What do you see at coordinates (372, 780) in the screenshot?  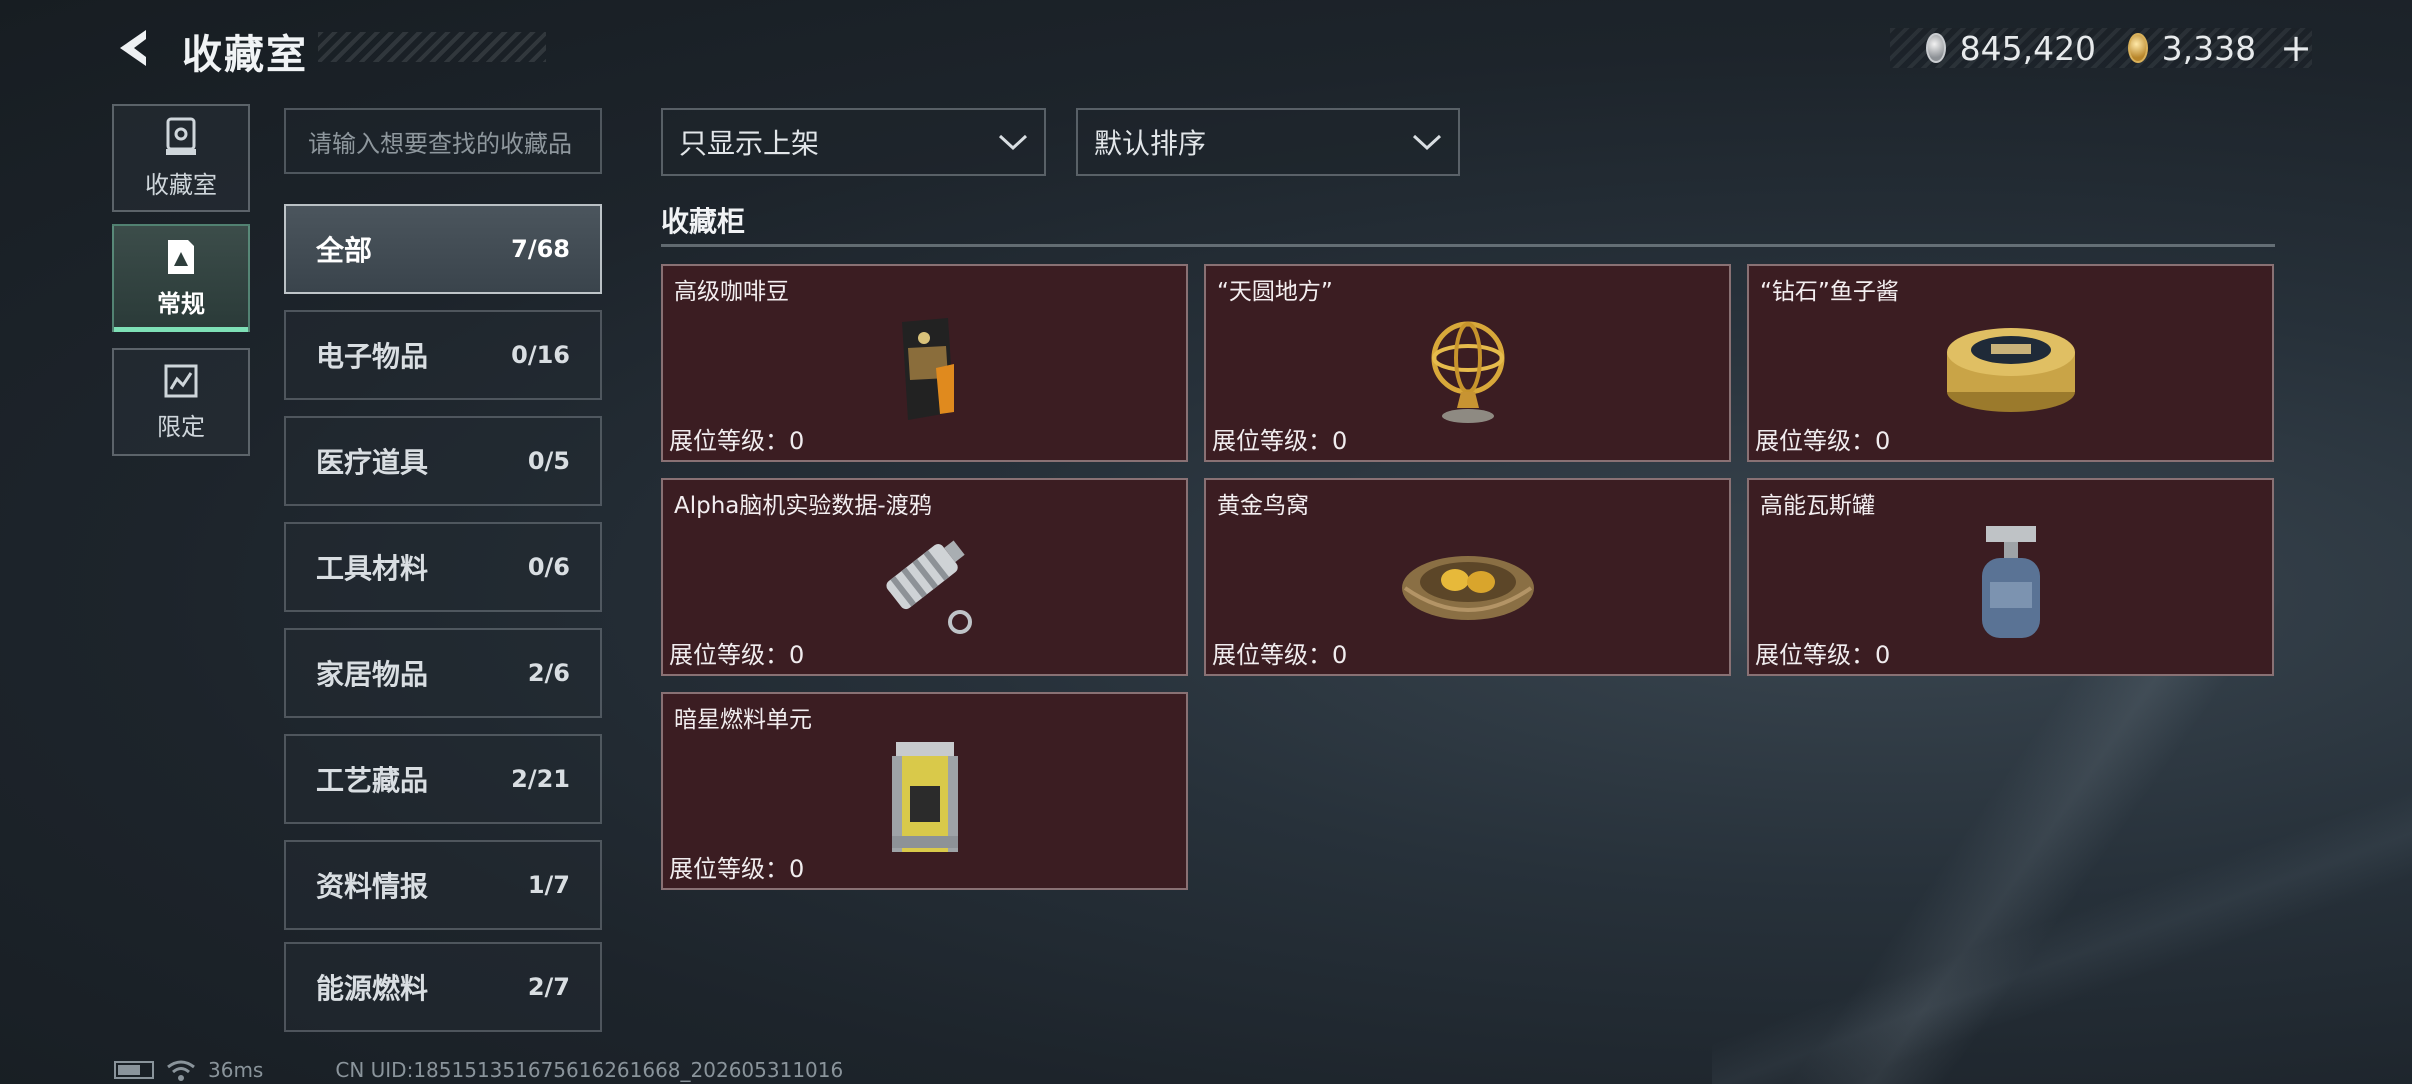 I see `category-name: 工艺藏品` at bounding box center [372, 780].